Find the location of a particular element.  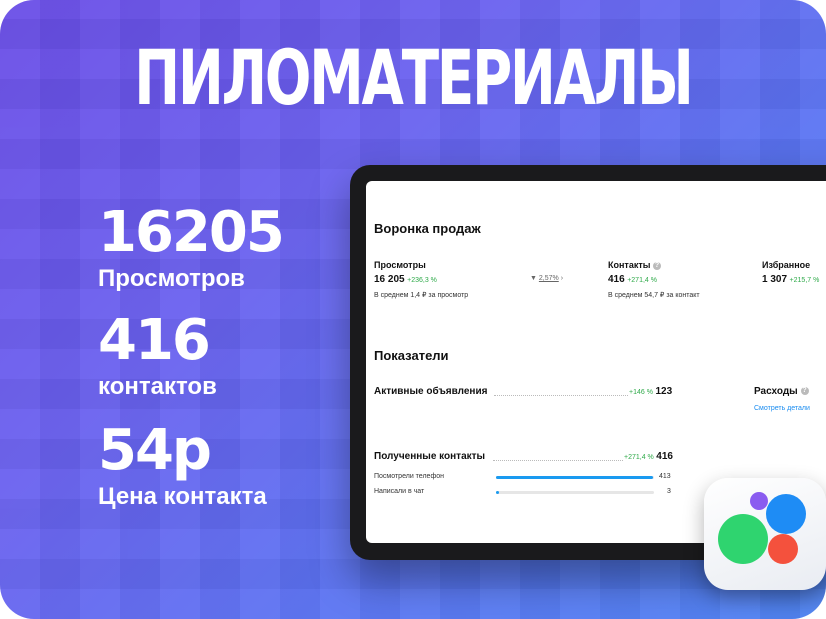

logo-blue-circle is located at coordinates (786, 514).